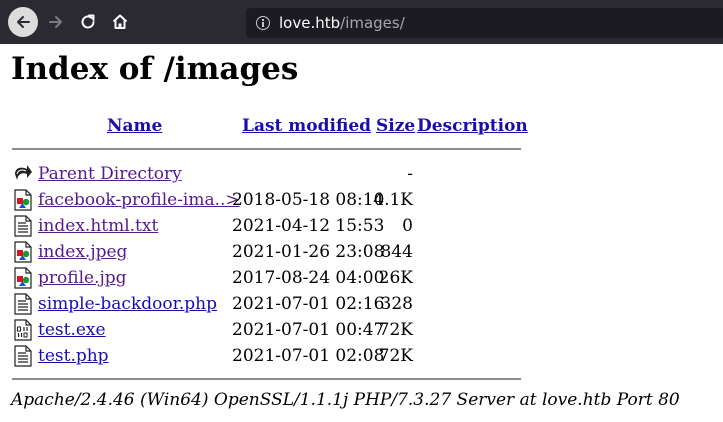  I want to click on file-link: facebook-profile-ima..>, so click(139, 200).